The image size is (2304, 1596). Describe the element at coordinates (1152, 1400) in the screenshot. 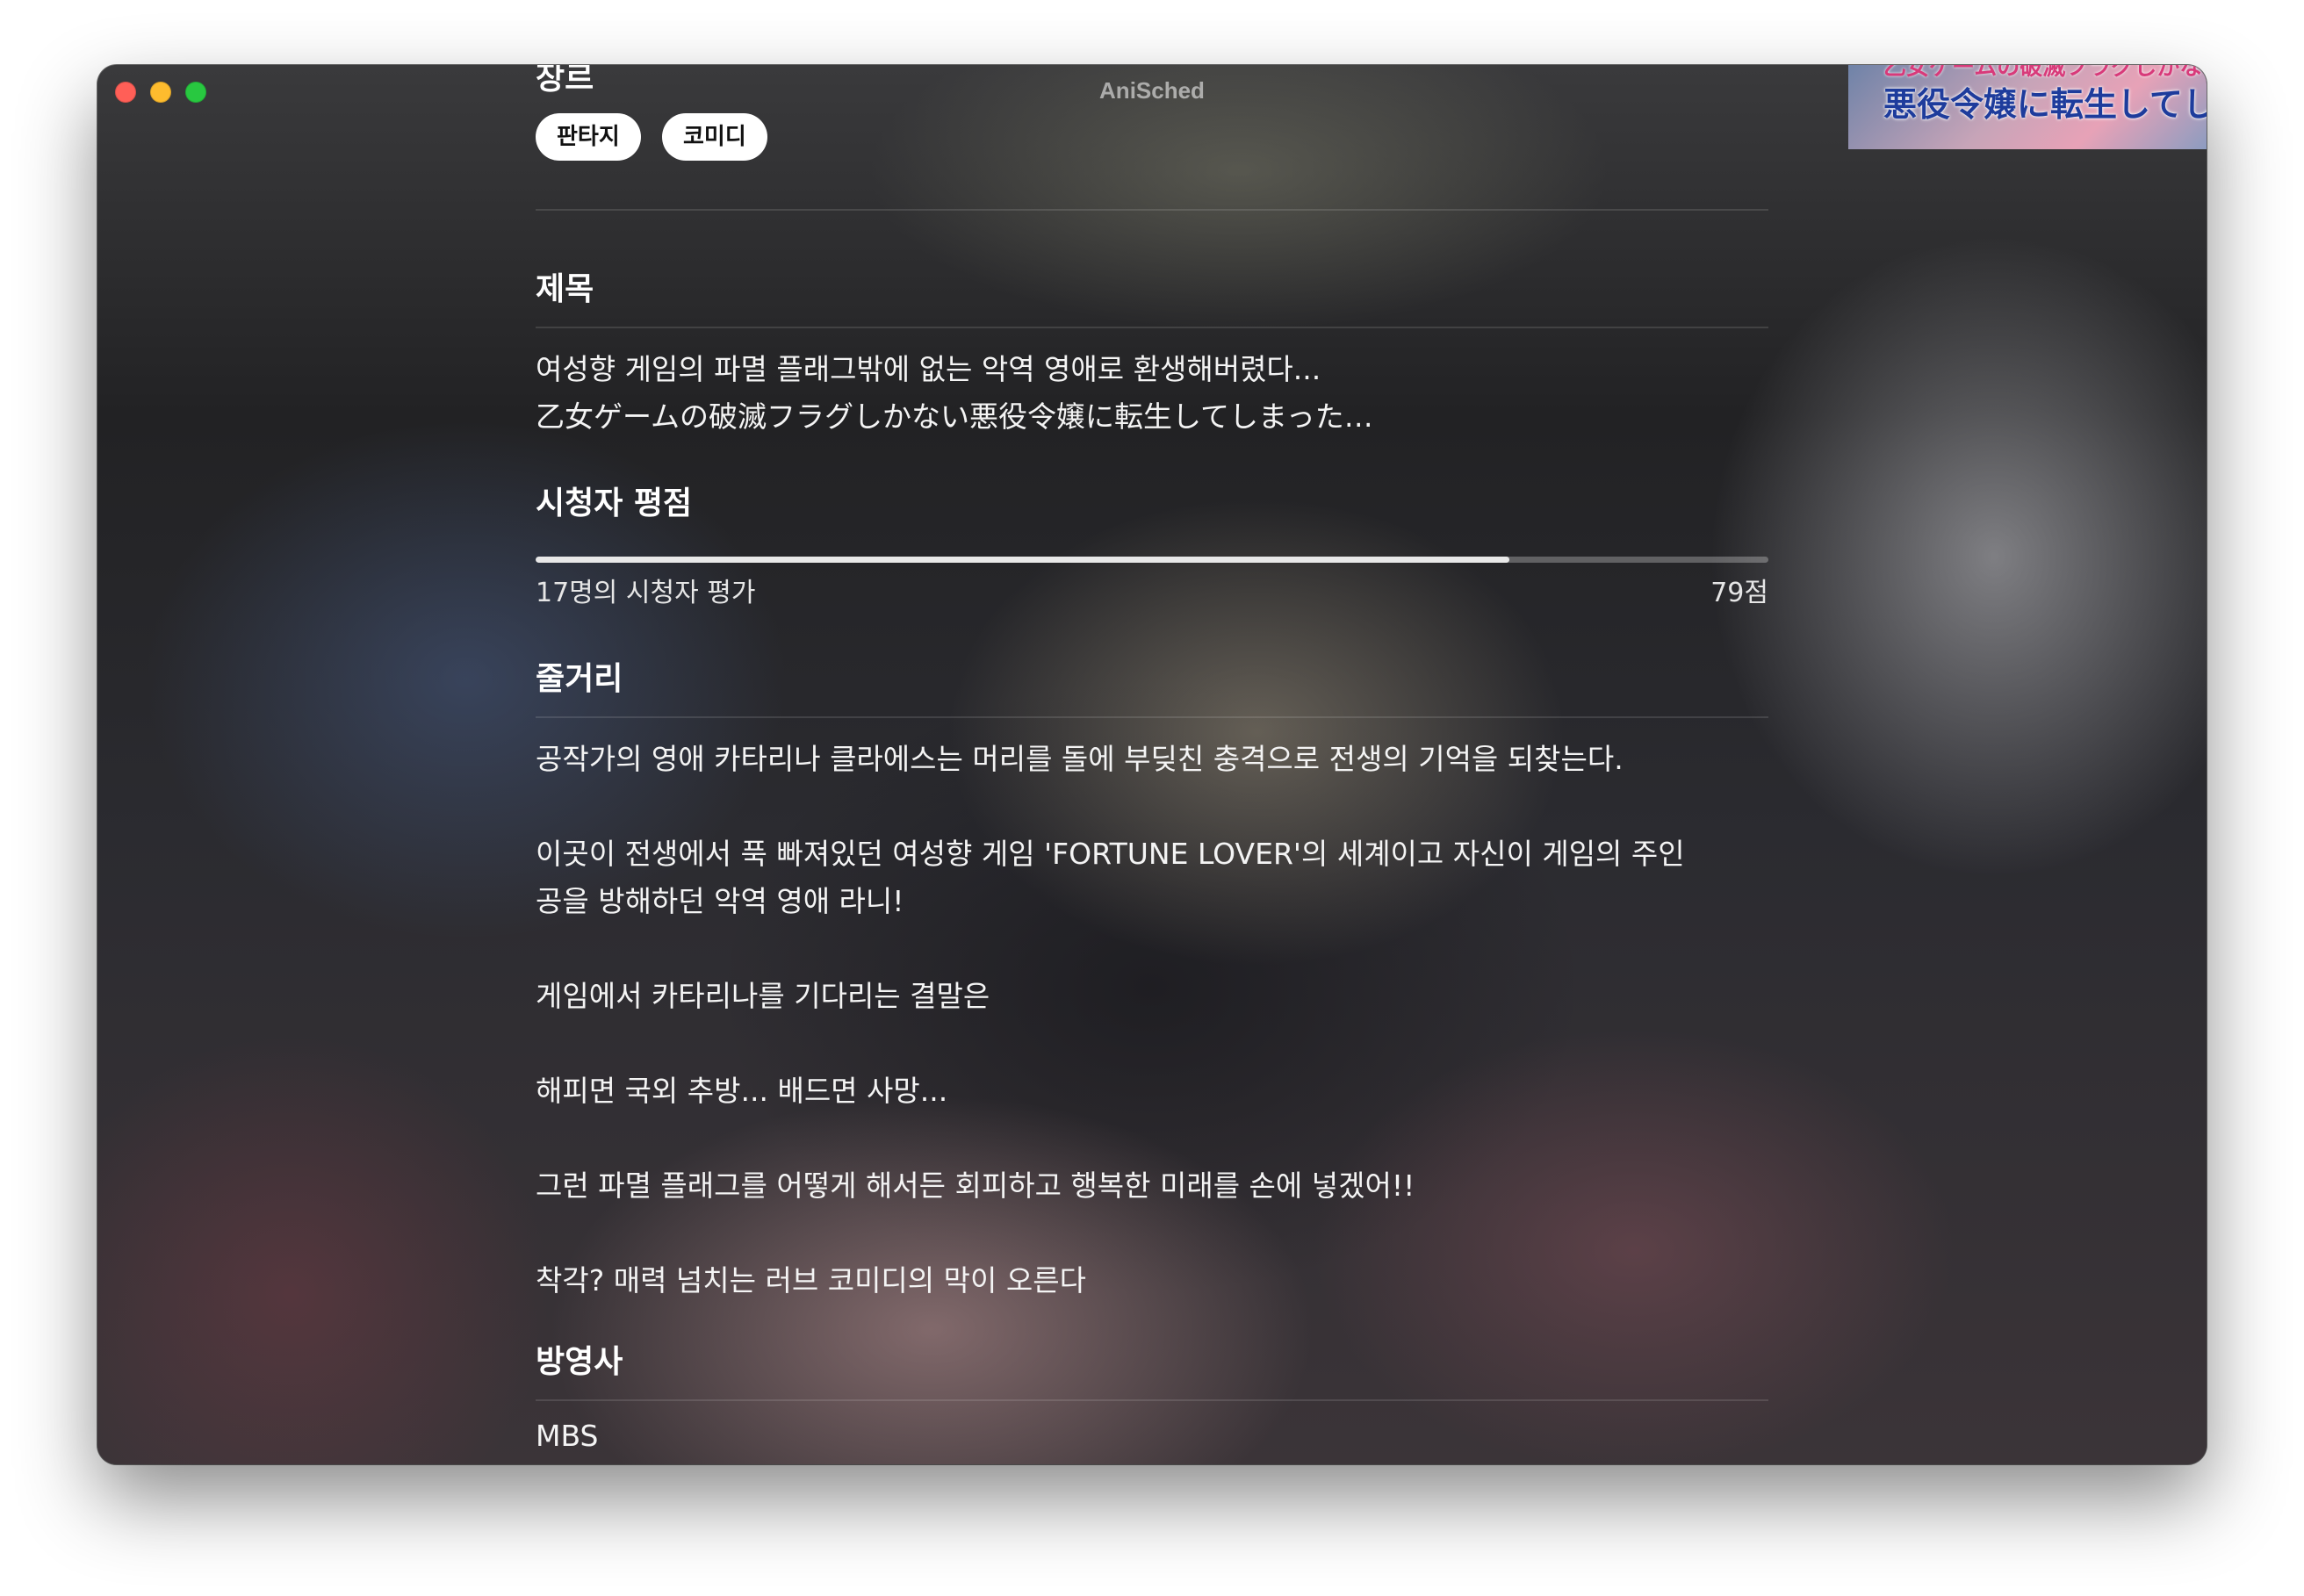

I see `broadcaster-divider` at that location.